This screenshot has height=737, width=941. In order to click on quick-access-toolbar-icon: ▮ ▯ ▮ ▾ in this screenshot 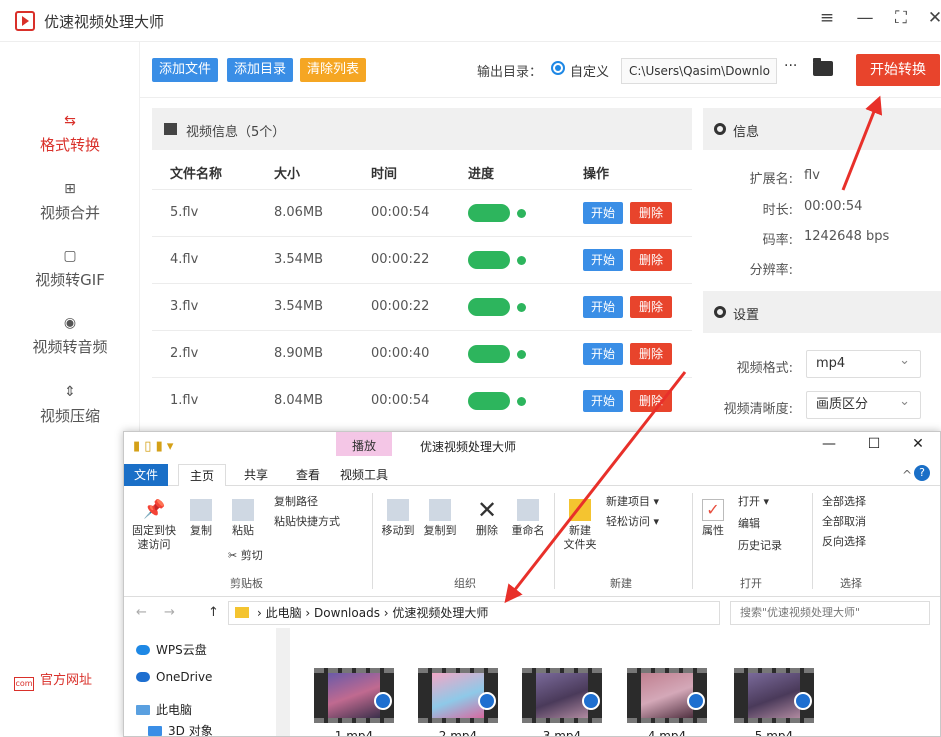, I will do `click(153, 446)`.